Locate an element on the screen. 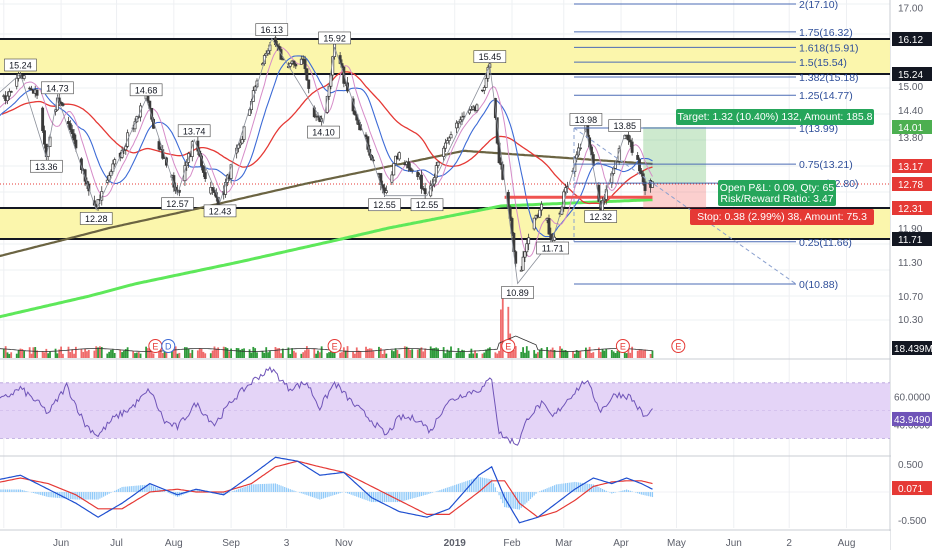 This screenshot has width=932, height=550. svg-text: 12.43 is located at coordinates (220, 211).